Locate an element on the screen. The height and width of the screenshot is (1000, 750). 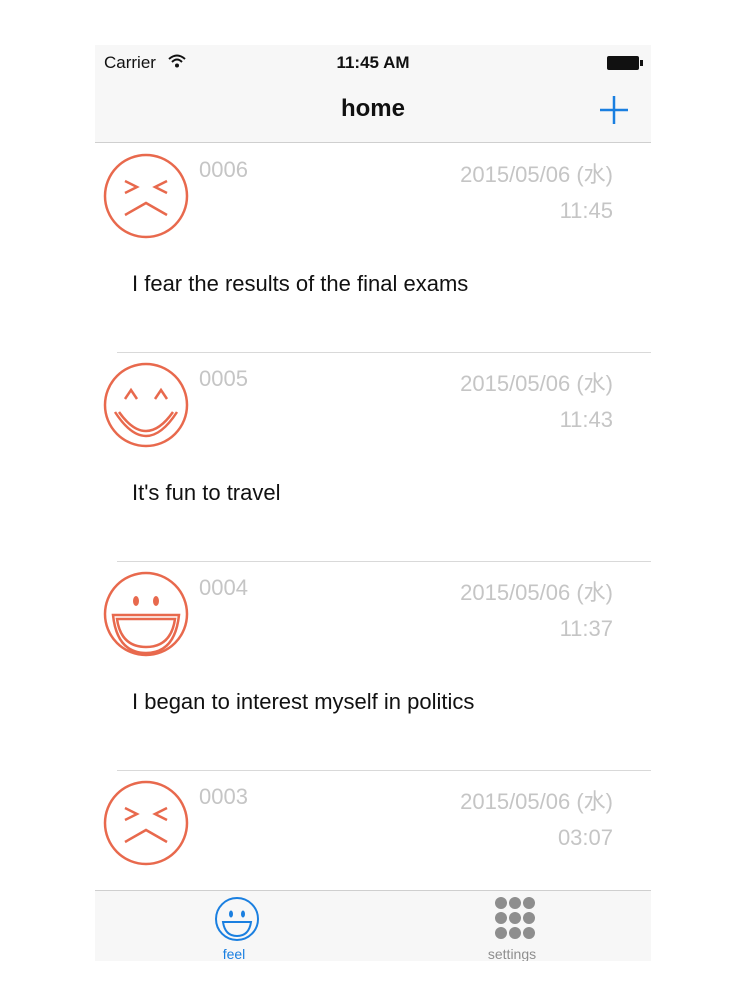
battery-icon is located at coordinates (625, 63).